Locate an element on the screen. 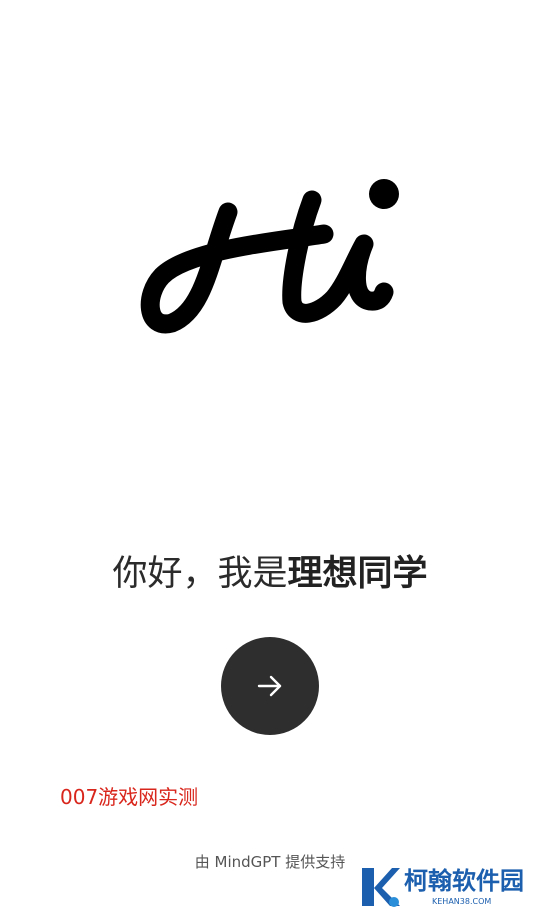  greeting-regular: 你好，我是 is located at coordinates (200, 574).